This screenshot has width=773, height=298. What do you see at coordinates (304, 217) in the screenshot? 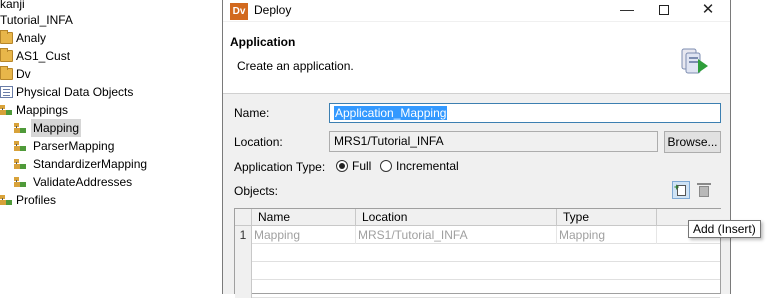
I see `column-header-name: Name` at bounding box center [304, 217].